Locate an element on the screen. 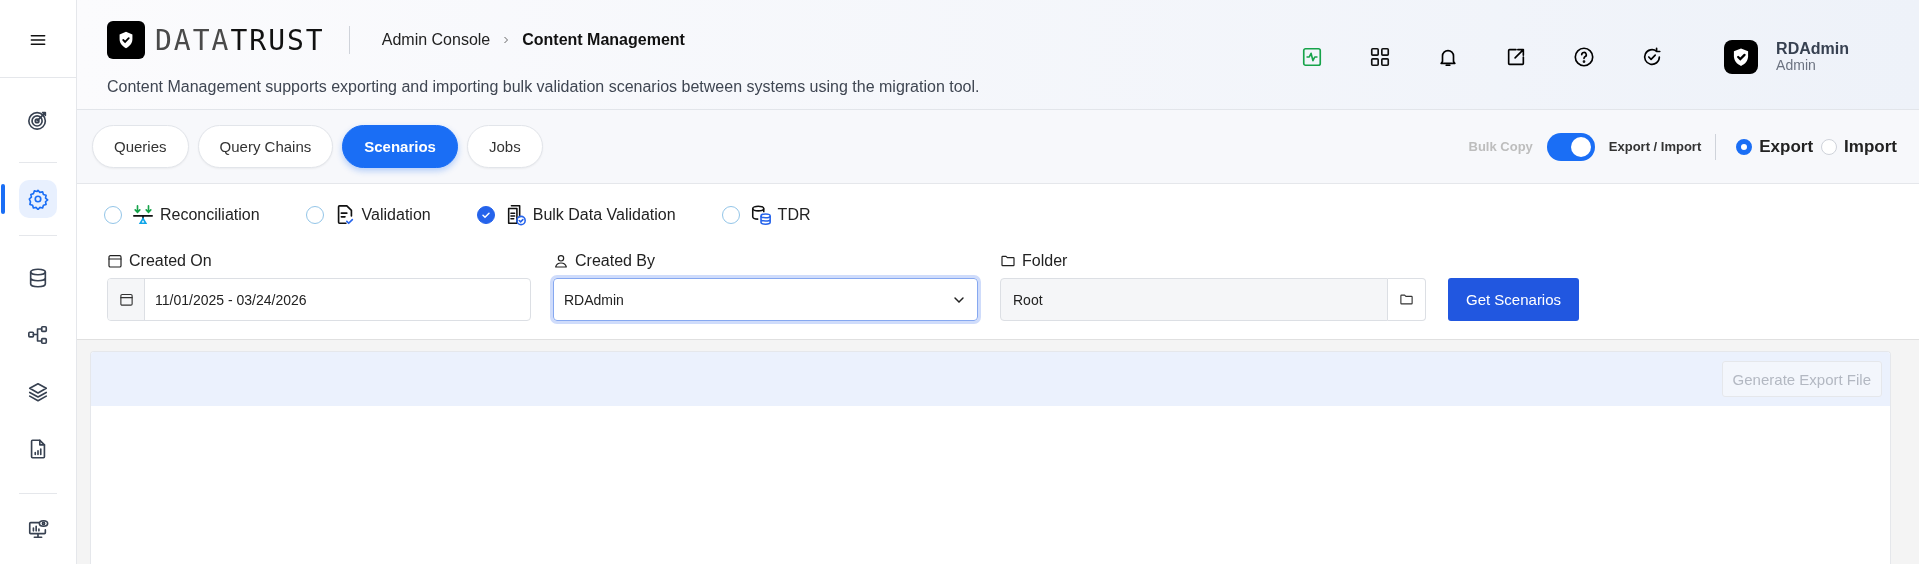  tab: Jobs is located at coordinates (504, 146).